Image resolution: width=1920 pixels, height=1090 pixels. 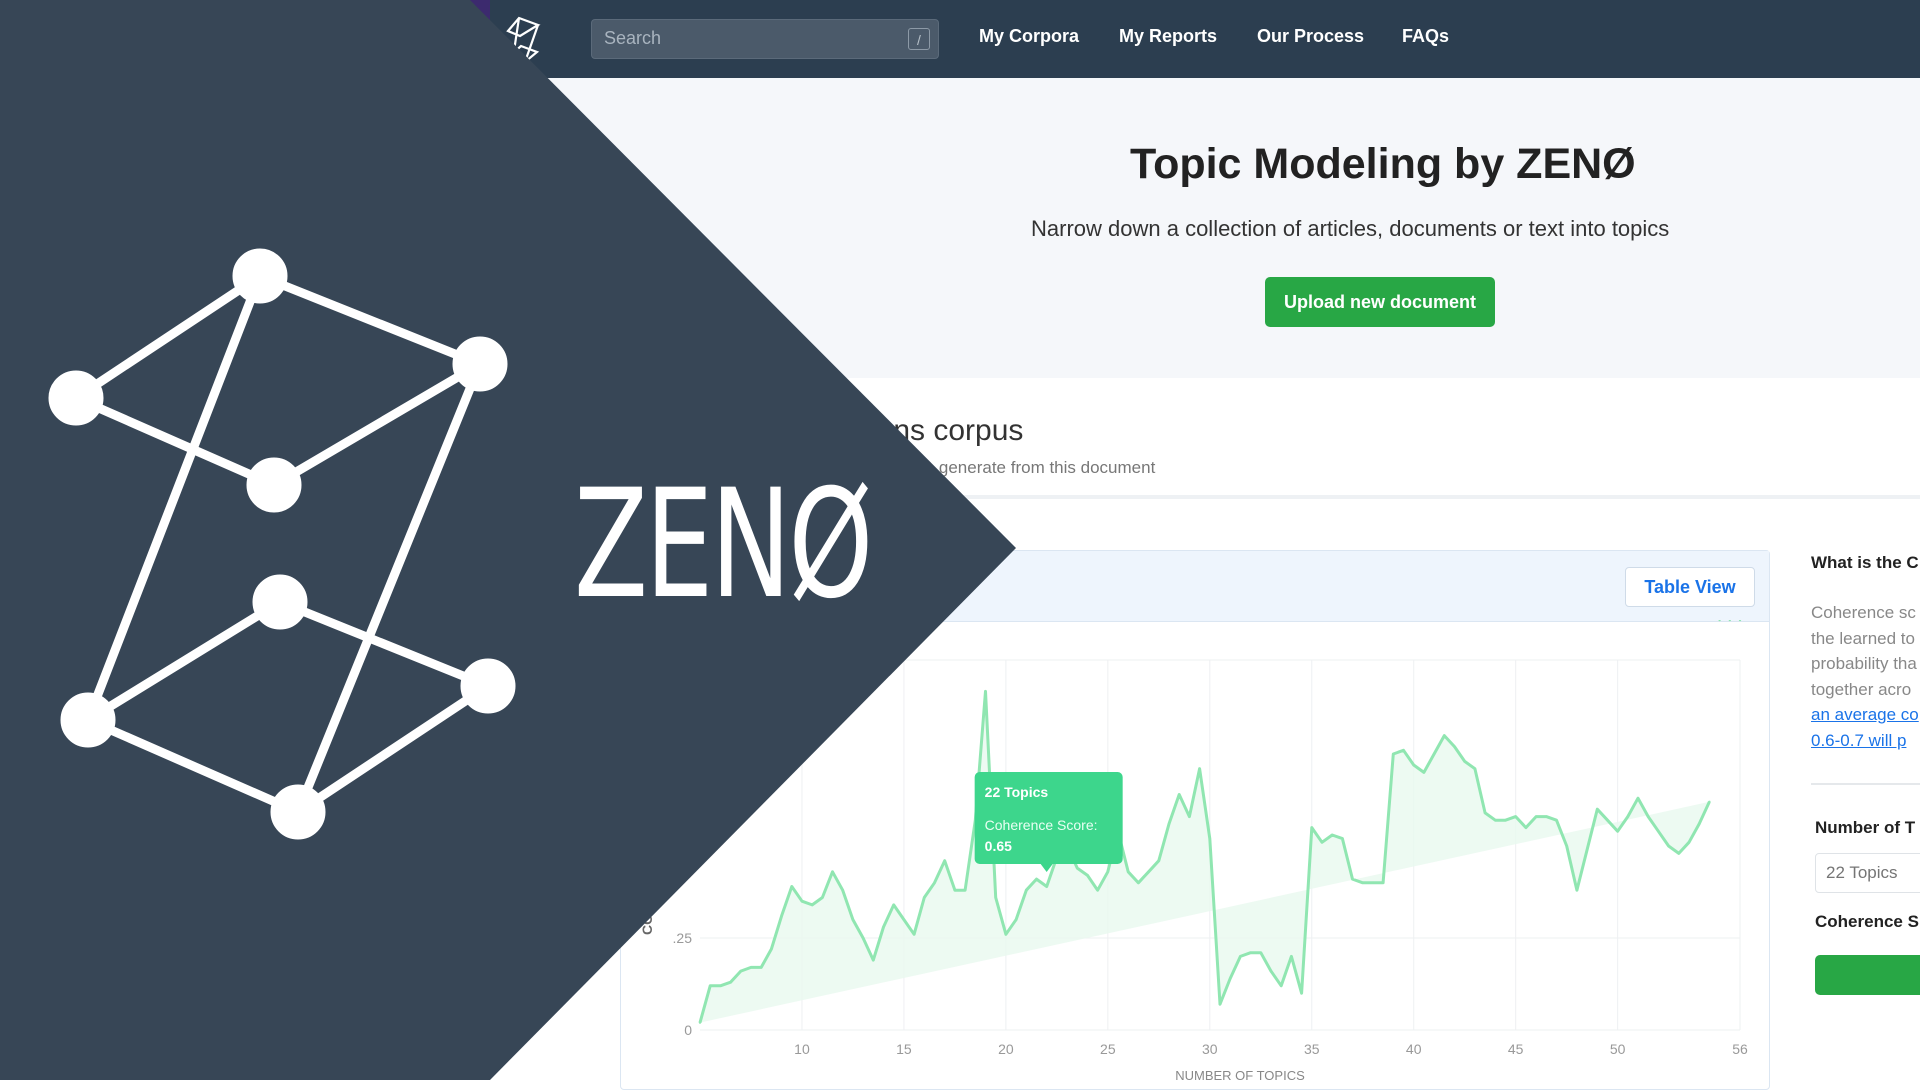 I want to click on upload-document-button: Upload new document, so click(x=1380, y=302).